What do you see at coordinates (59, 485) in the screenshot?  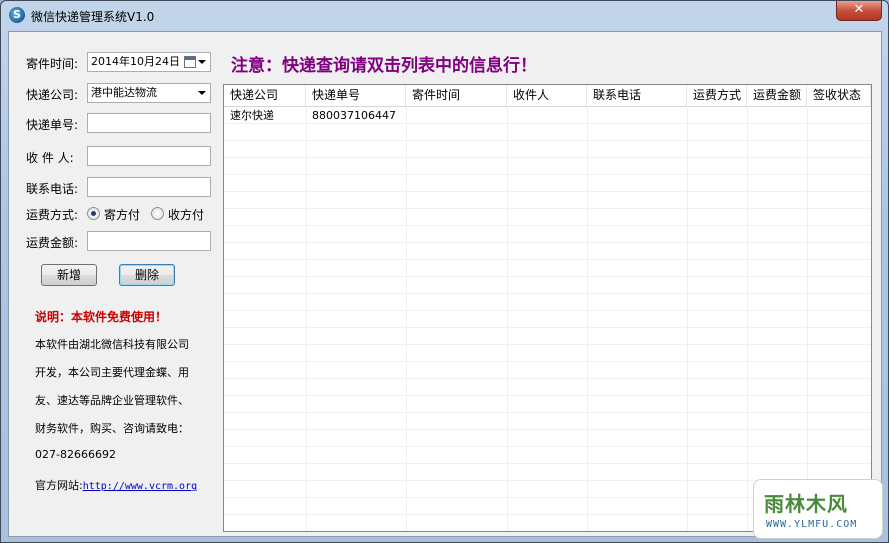 I see `website-label: 官方网站:` at bounding box center [59, 485].